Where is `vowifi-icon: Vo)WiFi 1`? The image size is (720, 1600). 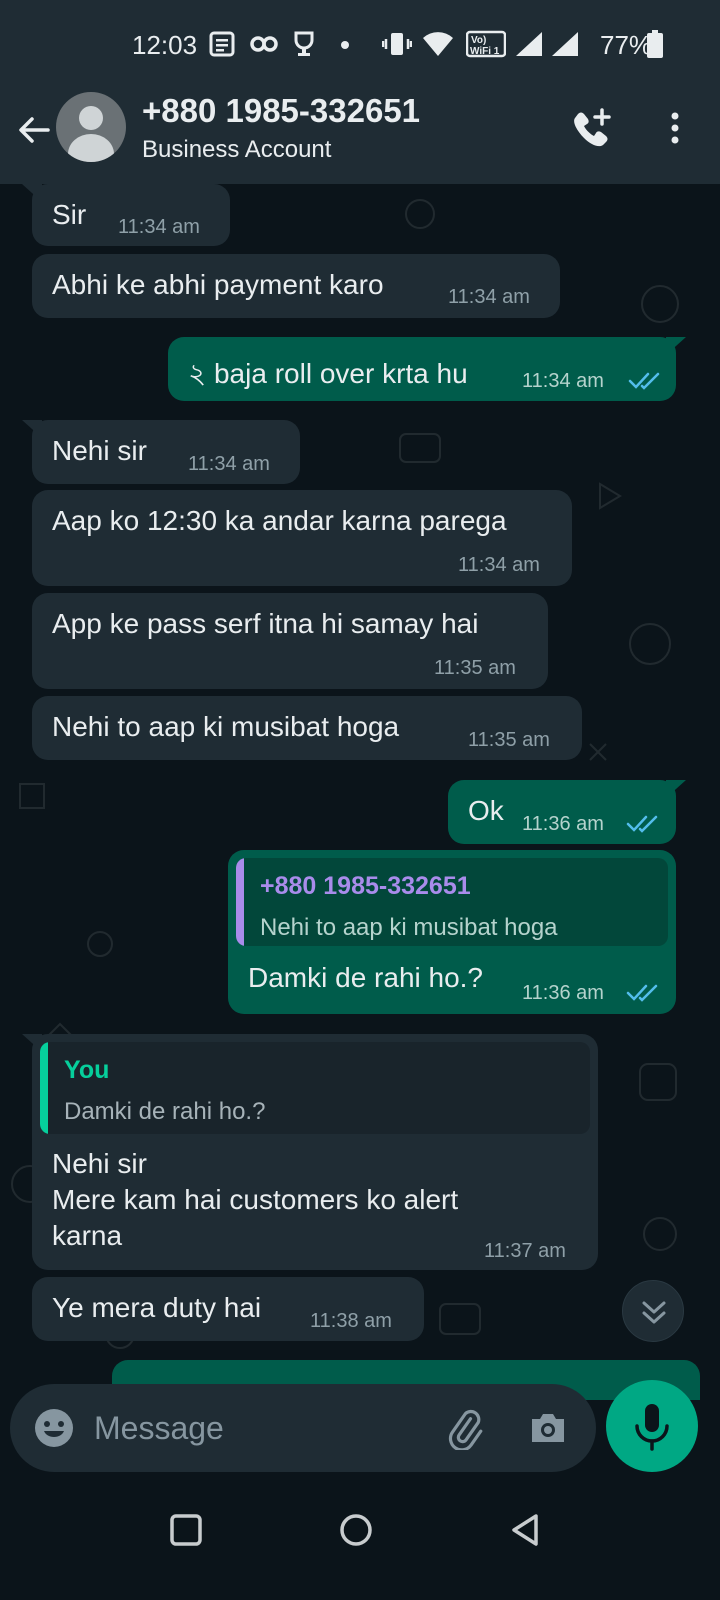 vowifi-icon: Vo)WiFi 1 is located at coordinates (486, 44).